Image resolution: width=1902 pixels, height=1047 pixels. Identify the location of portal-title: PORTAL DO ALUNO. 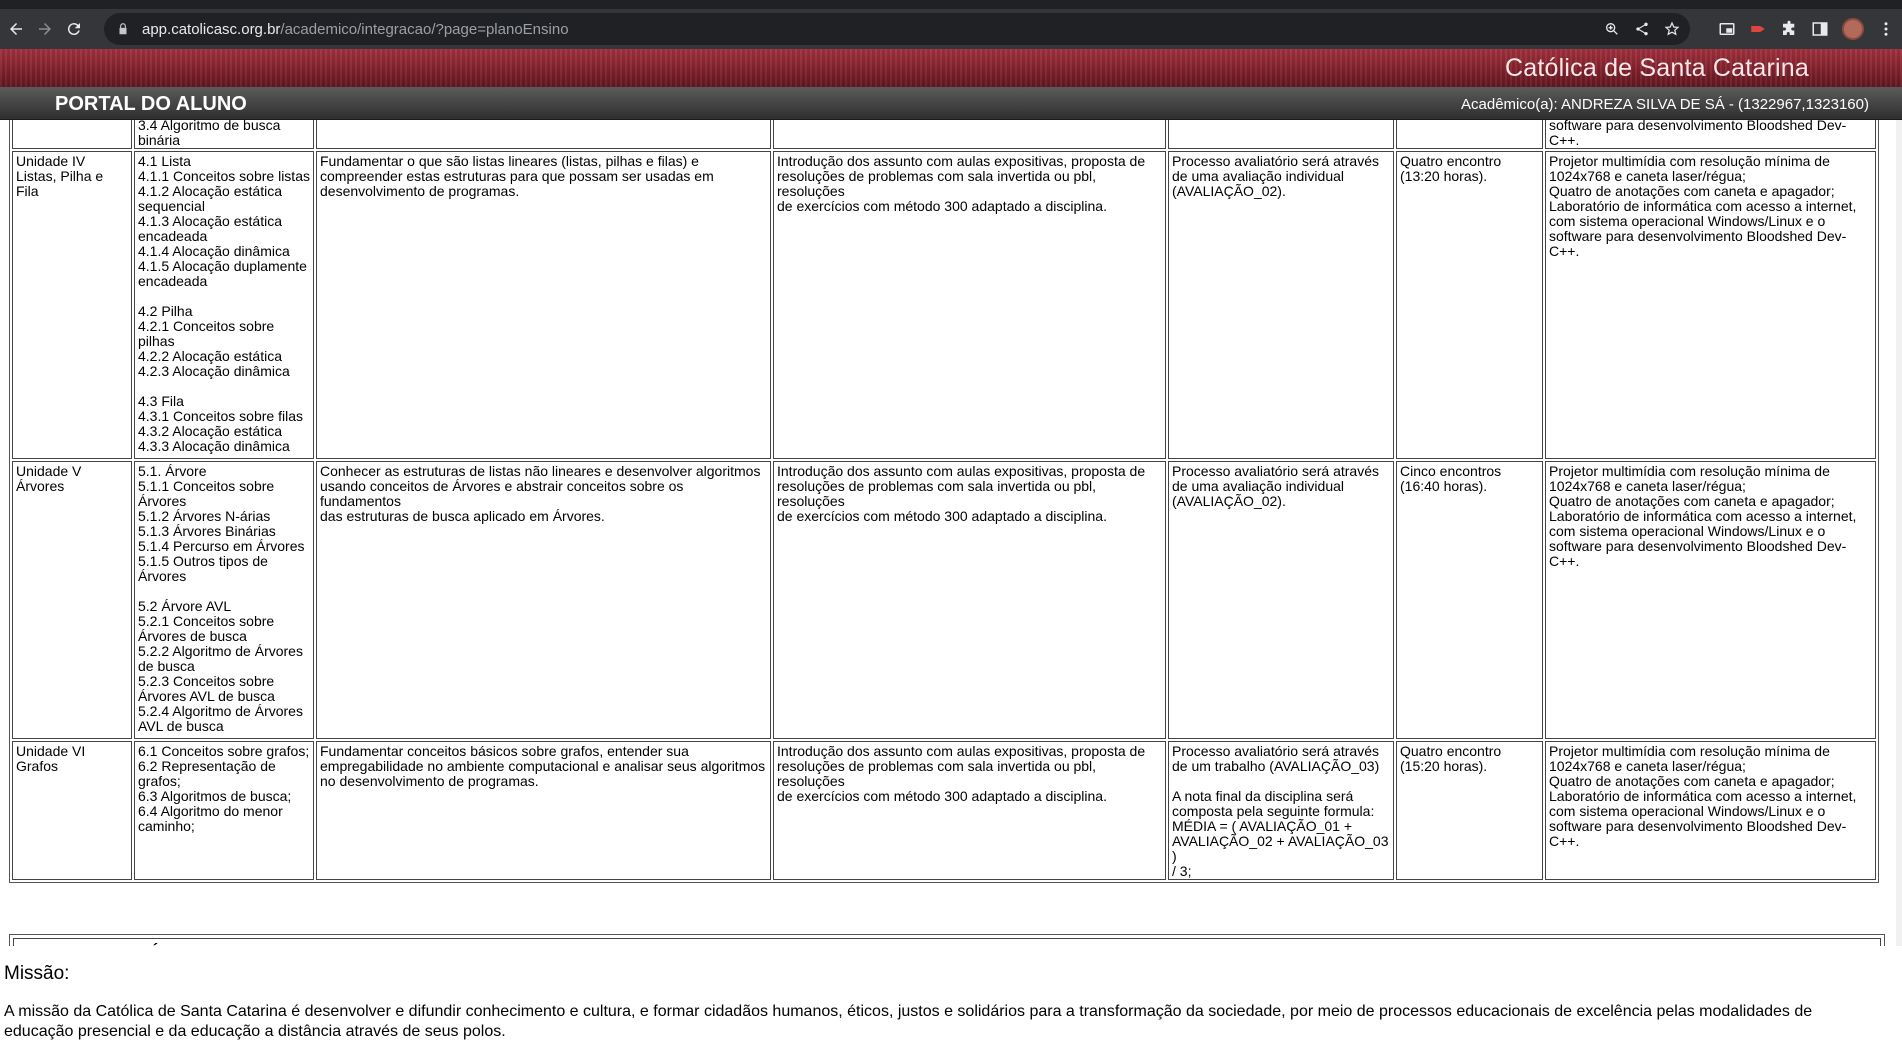
(151, 104).